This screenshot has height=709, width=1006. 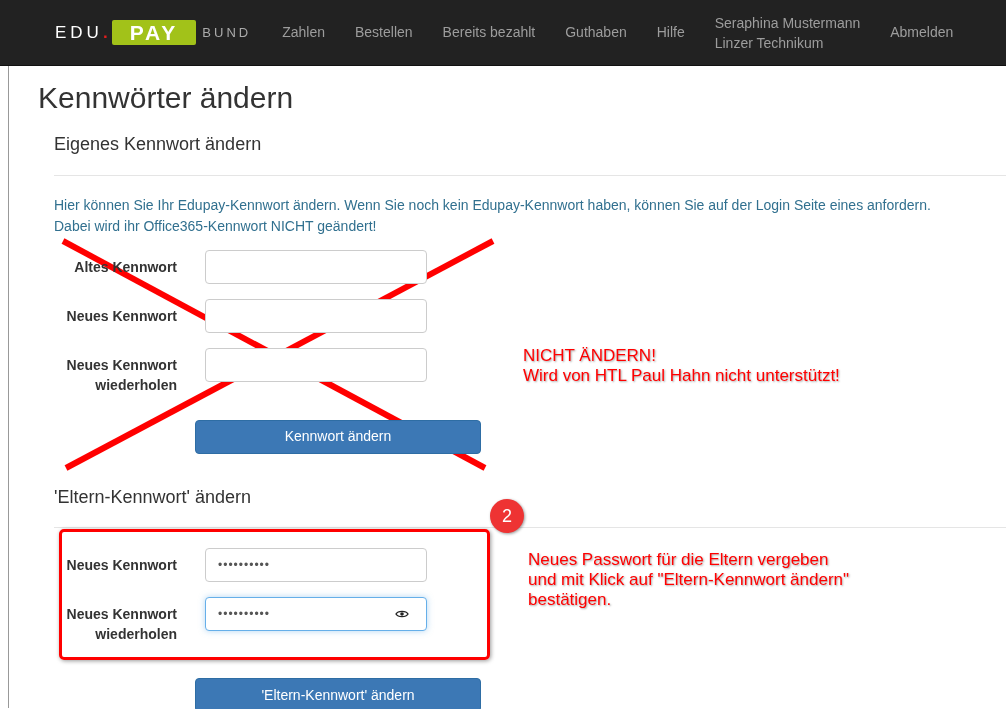 I want to click on submit-button: 'Eltern-Kennwort' ändern, so click(x=338, y=693).